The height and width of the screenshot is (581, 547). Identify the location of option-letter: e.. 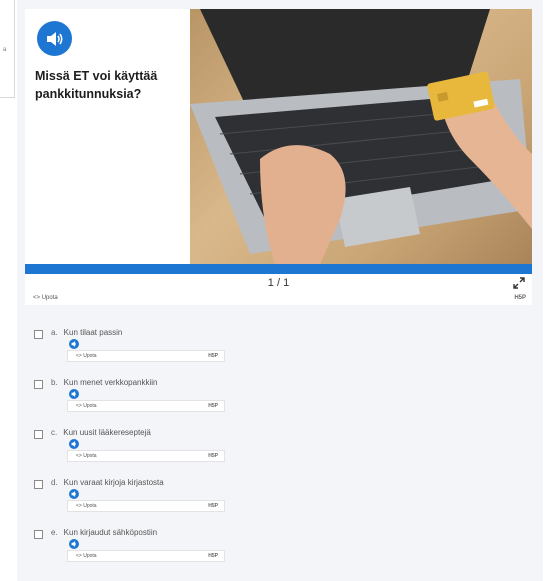
(54, 532).